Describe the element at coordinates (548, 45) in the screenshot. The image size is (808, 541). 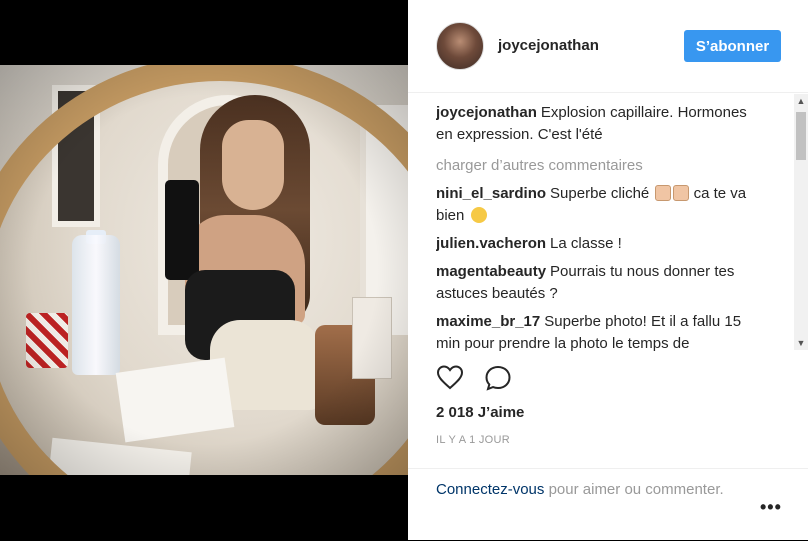
I see `username-link: joycejonathan` at that location.